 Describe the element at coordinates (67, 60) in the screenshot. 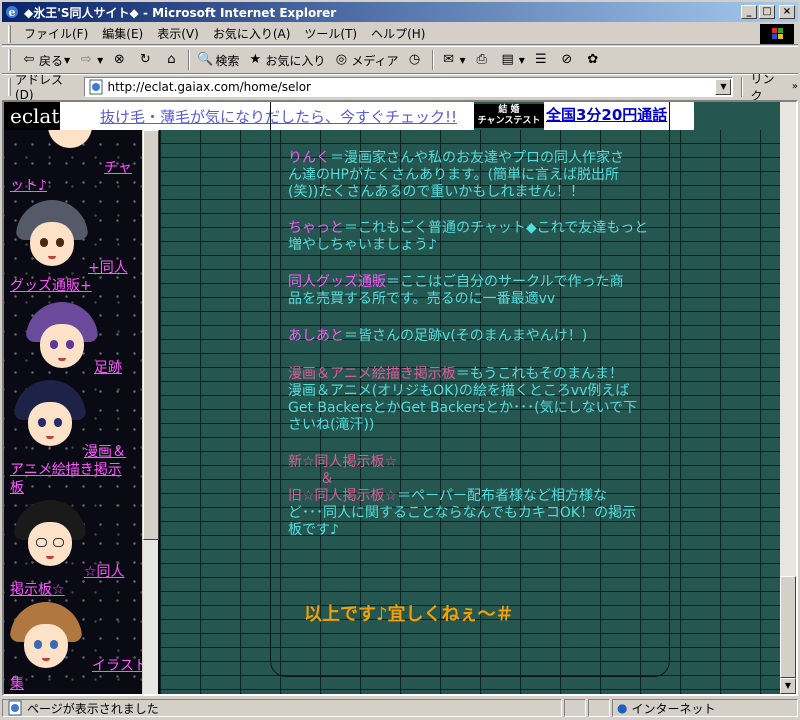

I see `back-dropdown-icon: ▼` at that location.